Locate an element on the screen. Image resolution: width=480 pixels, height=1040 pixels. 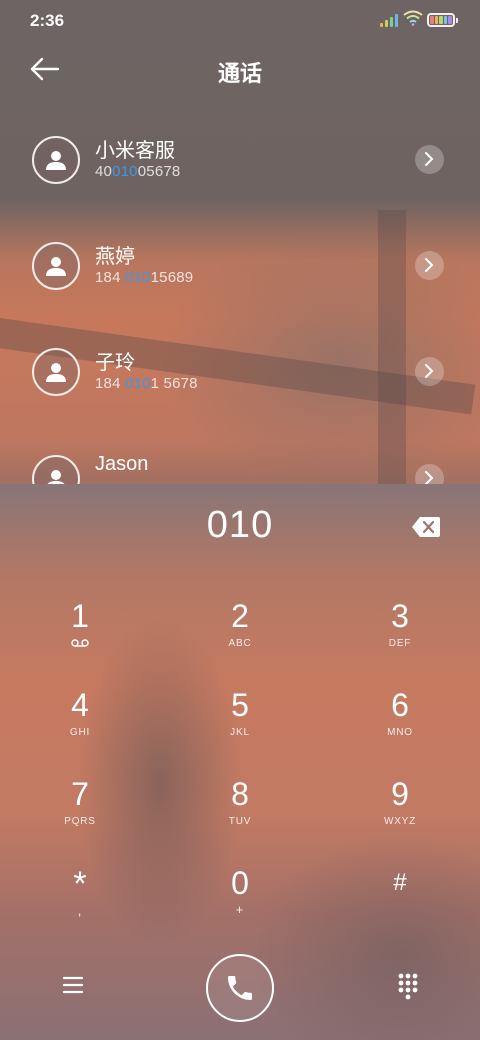
contact-number: 184 0101 5678 is located at coordinates (146, 383).